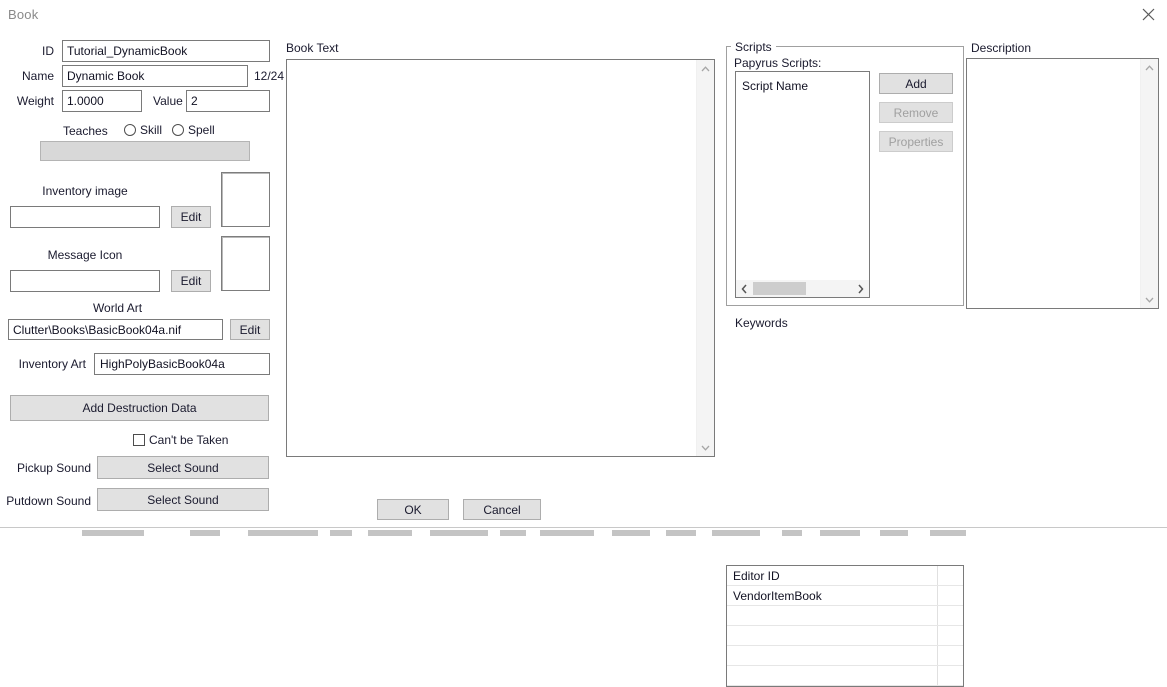 The height and width of the screenshot is (687, 1167). Describe the element at coordinates (191, 281) in the screenshot. I see `message-icon-edit-button: Edit` at that location.